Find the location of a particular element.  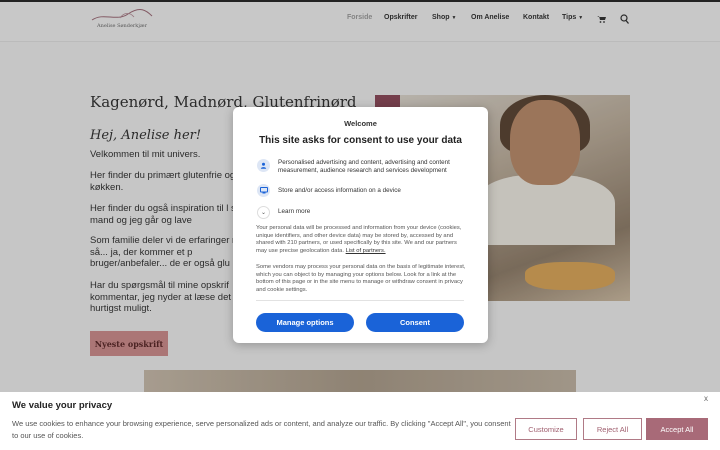

partners-link: List of partners. is located at coordinates (366, 251).